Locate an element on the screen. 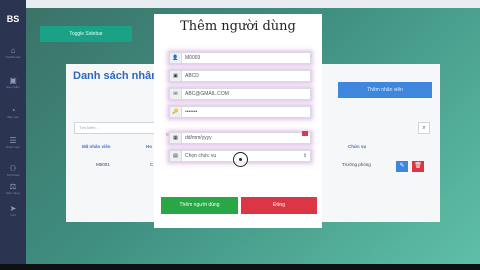  column-header-code: Mã nhân viên is located at coordinates (96, 146).